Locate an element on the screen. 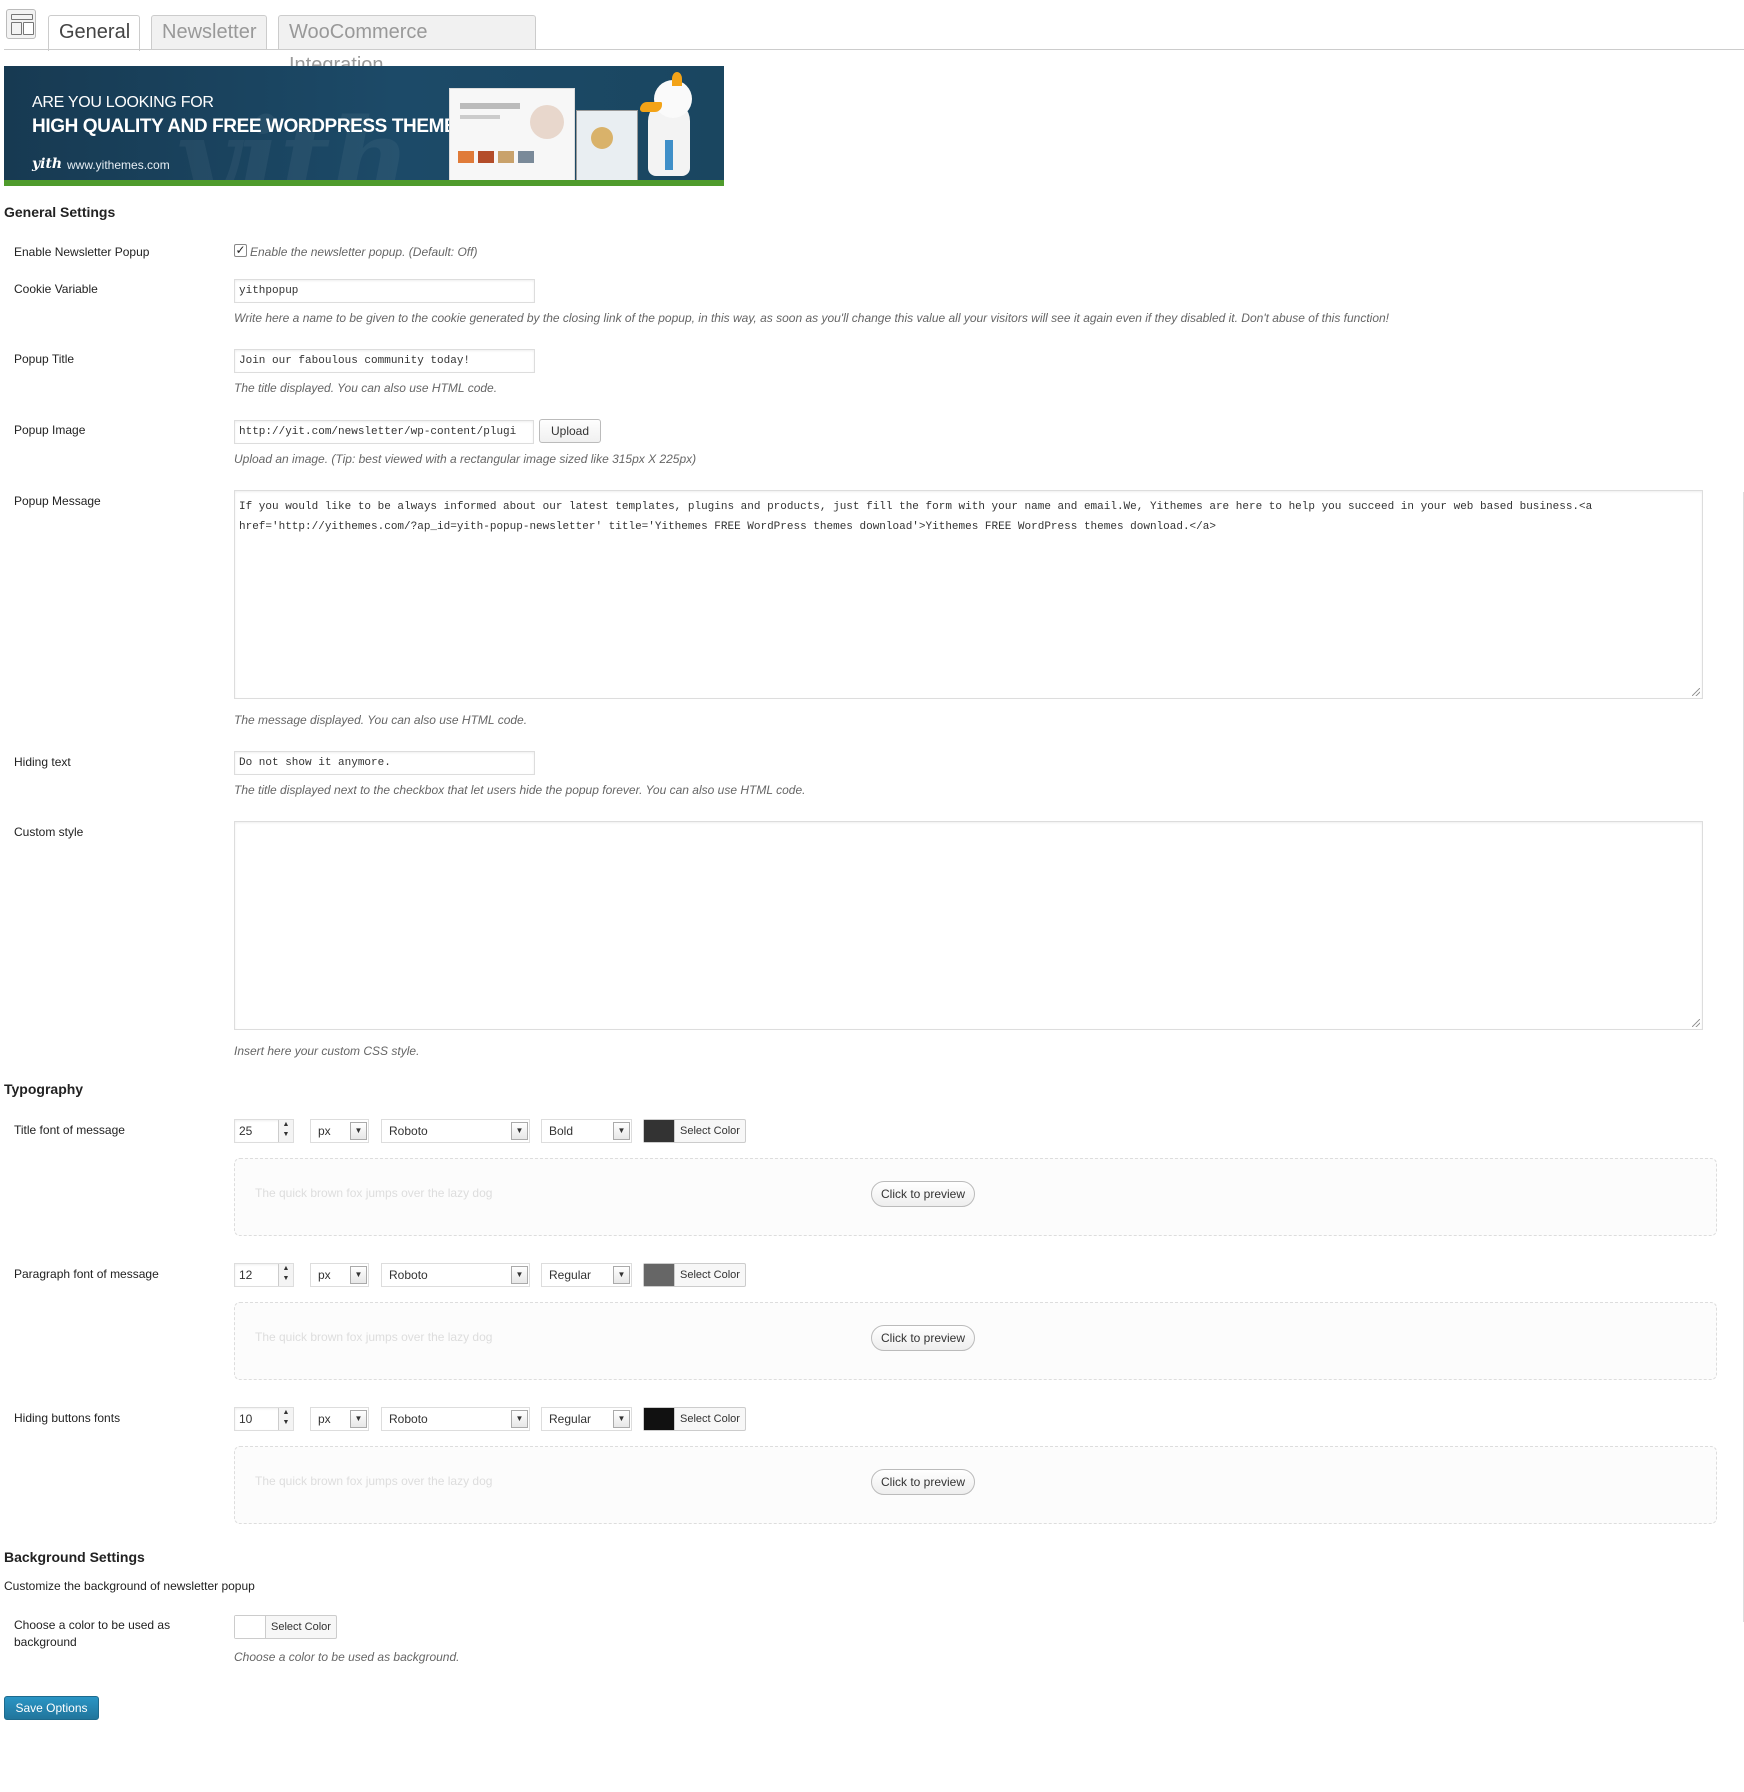 Image resolution: width=1744 pixels, height=1792 pixels. tab-general-label: General is located at coordinates (95, 32).